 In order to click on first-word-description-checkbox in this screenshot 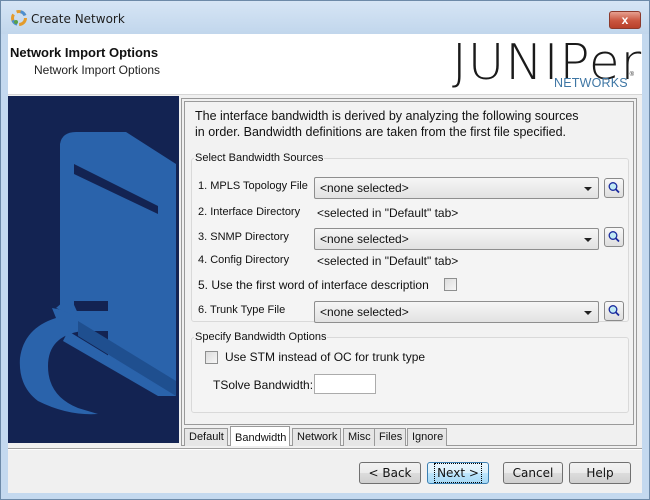, I will do `click(450, 284)`.